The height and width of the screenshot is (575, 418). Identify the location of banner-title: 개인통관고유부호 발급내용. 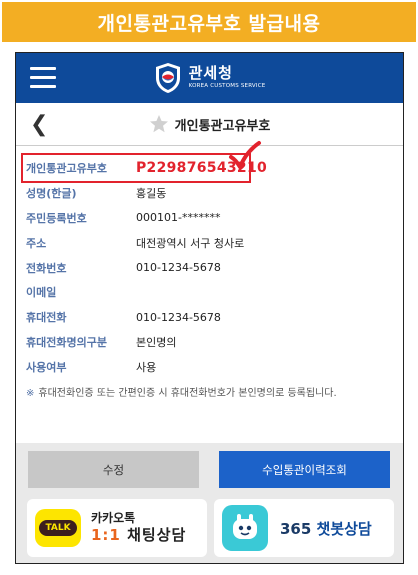
(209, 23).